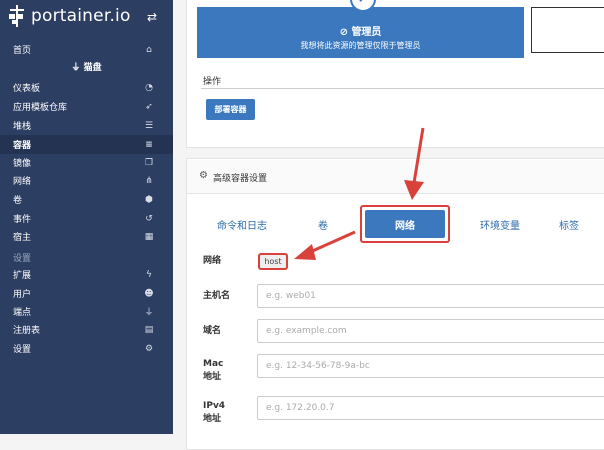 The image size is (604, 450). I want to click on portainer-logo: portainer.io, so click(69, 16).